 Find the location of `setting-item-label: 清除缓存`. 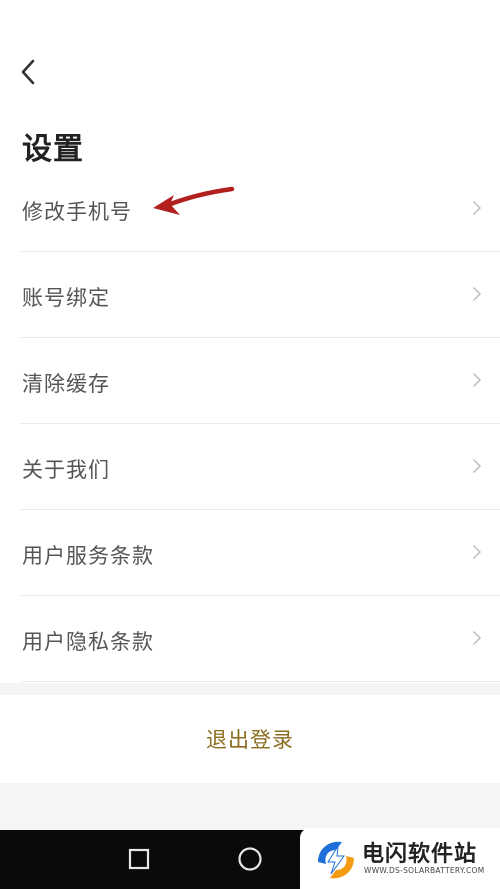

setting-item-label: 清除缓存 is located at coordinates (66, 384).